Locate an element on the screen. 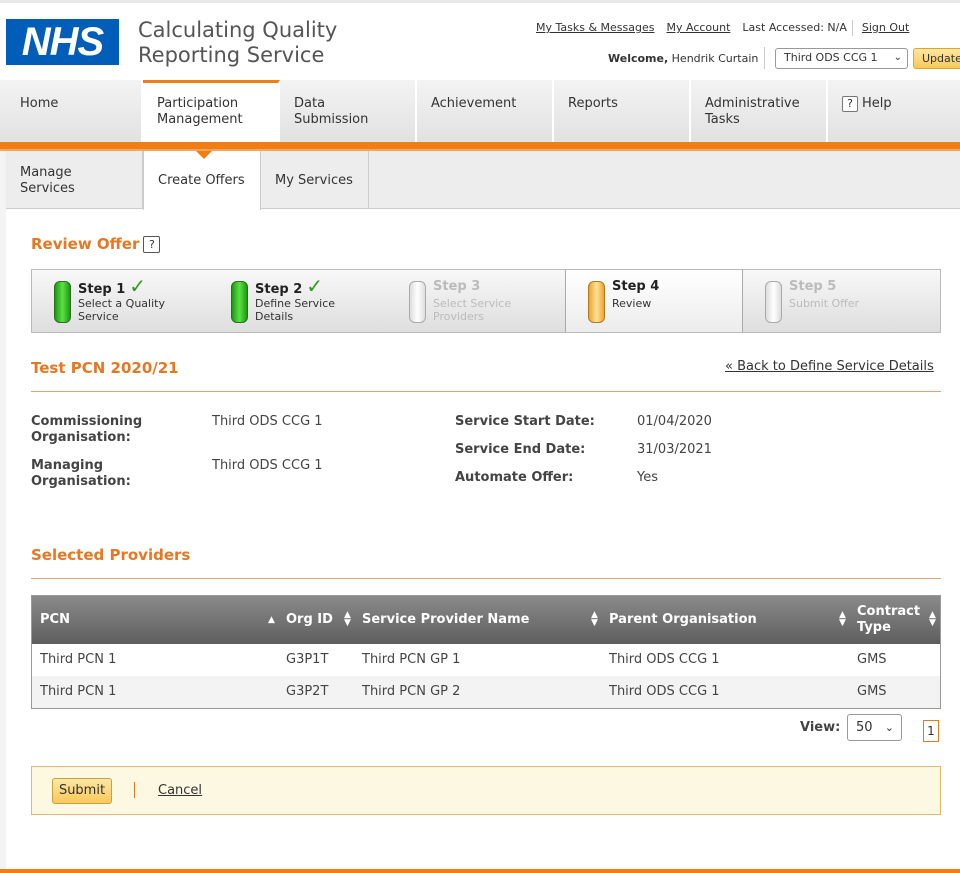 The image size is (960, 873). view-label: View: is located at coordinates (820, 727).